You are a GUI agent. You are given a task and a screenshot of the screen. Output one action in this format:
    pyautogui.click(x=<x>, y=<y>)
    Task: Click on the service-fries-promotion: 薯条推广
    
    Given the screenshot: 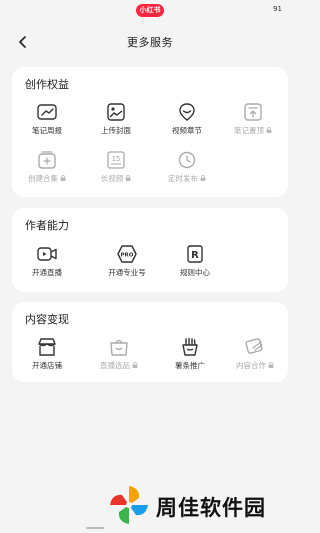 What is the action you would take?
    pyautogui.click(x=190, y=358)
    